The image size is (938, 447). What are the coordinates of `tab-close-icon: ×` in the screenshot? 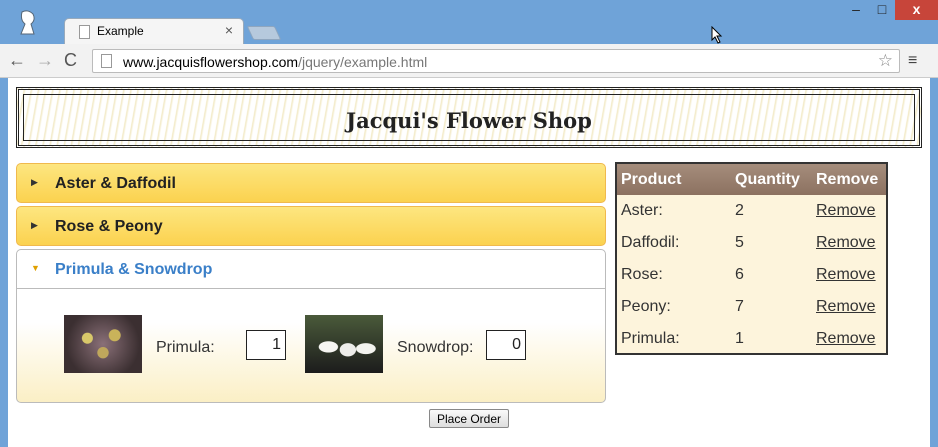 It's located at (229, 30).